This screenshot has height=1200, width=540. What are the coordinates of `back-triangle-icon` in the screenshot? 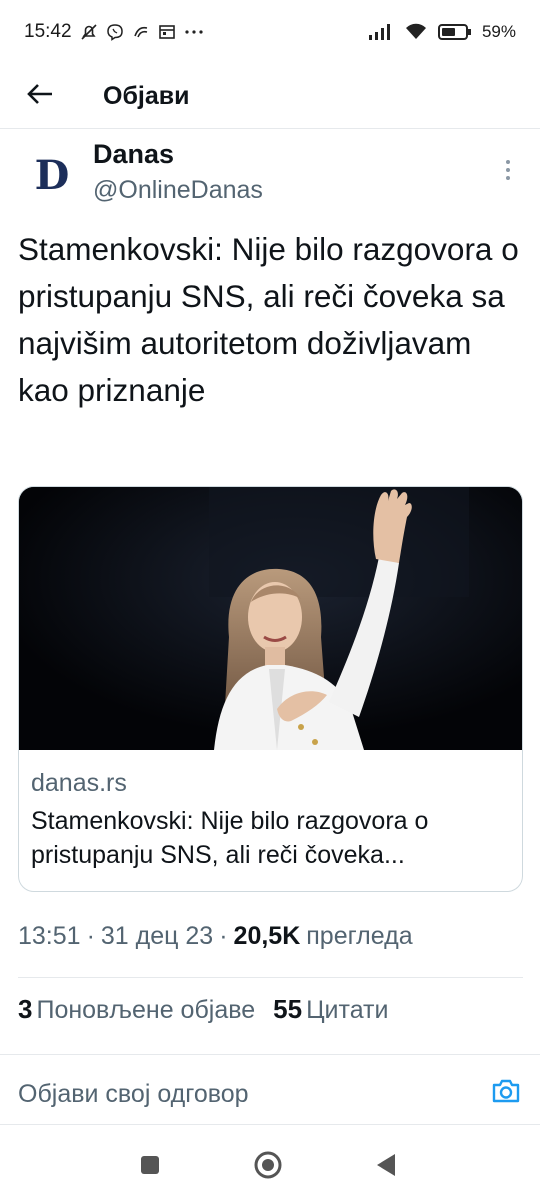 It's located at (386, 1167).